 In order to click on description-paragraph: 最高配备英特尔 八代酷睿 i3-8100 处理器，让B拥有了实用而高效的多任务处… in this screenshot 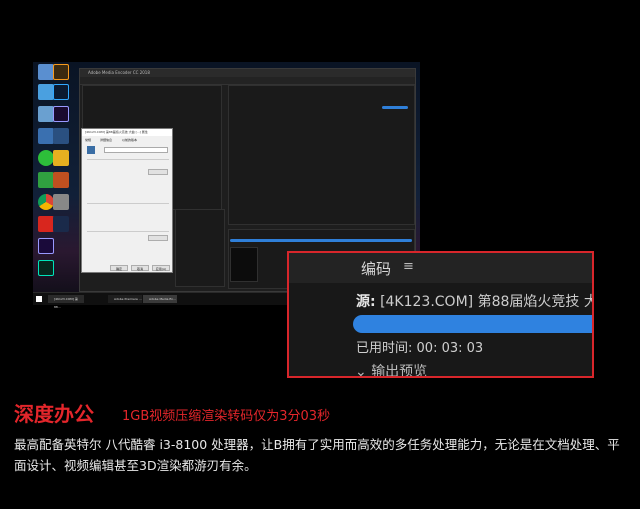, I will do `click(317, 455)`.